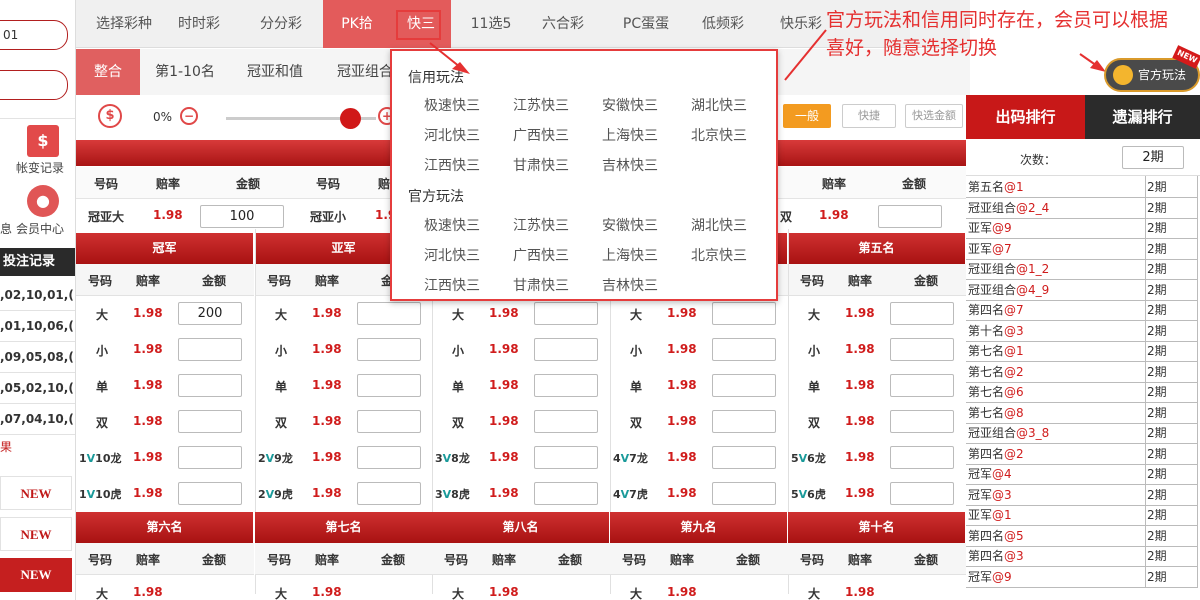 The height and width of the screenshot is (600, 1200). I want to click on annotation-text: 官方玩法和信用同时存在，会员可以根据喜好，随意选择切换, so click(997, 34).